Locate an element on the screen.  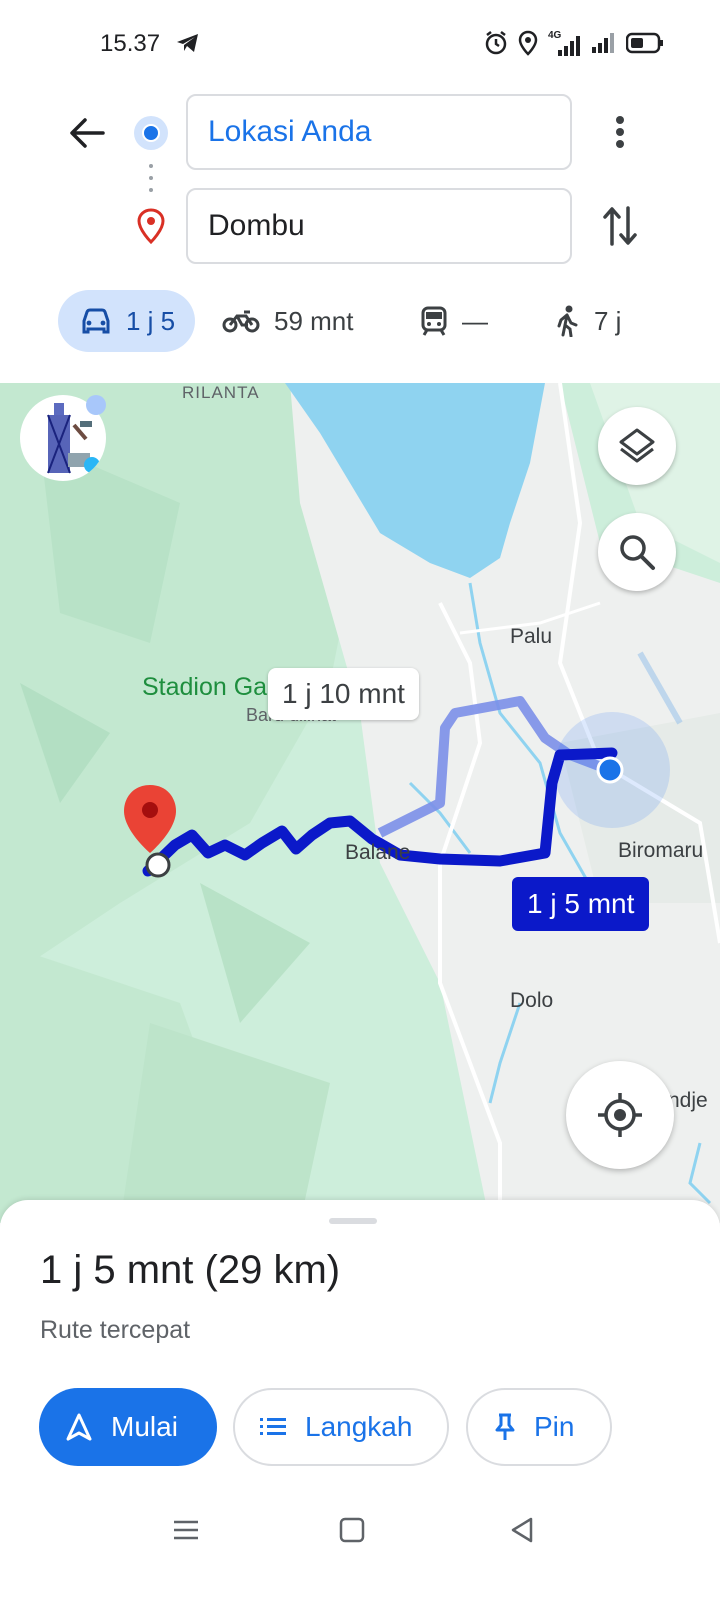
more-options-button is located at coordinates (620, 132).